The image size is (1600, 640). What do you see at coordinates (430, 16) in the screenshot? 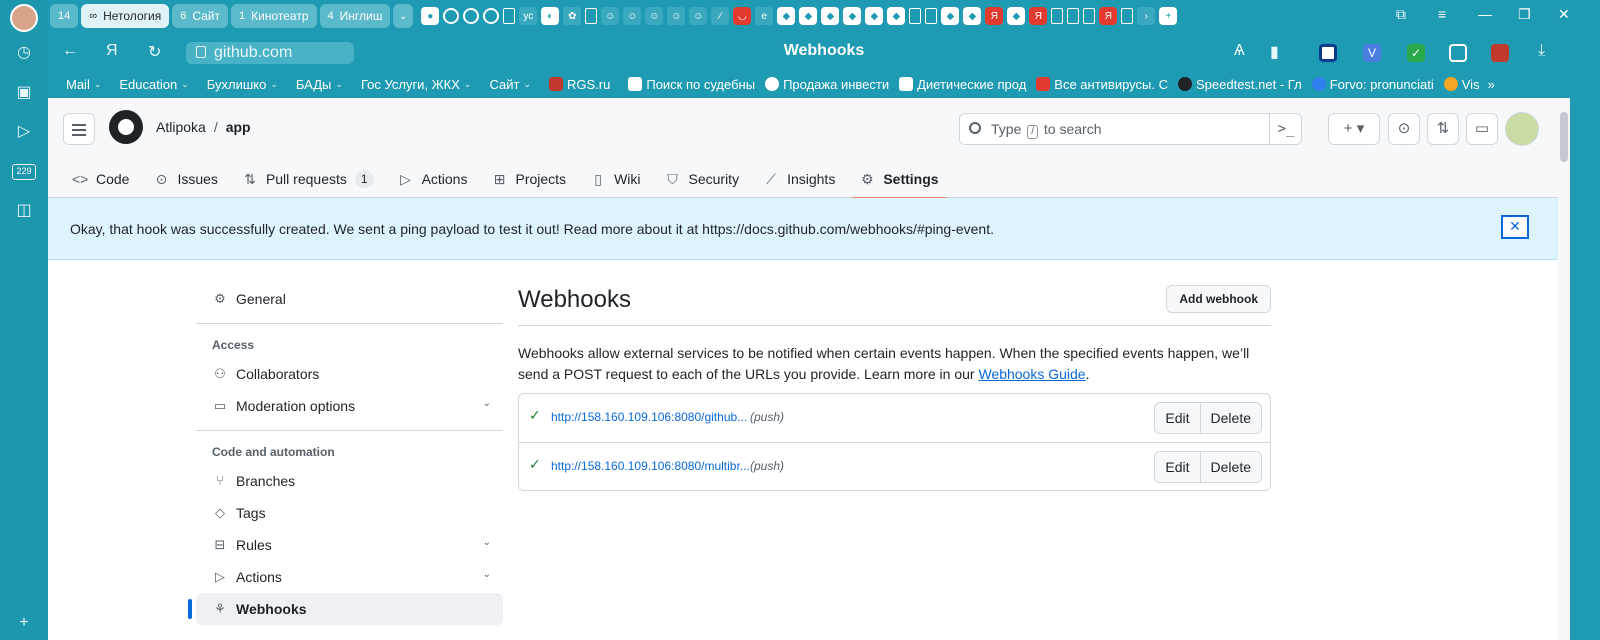
I see `tab-favicon: ●` at bounding box center [430, 16].